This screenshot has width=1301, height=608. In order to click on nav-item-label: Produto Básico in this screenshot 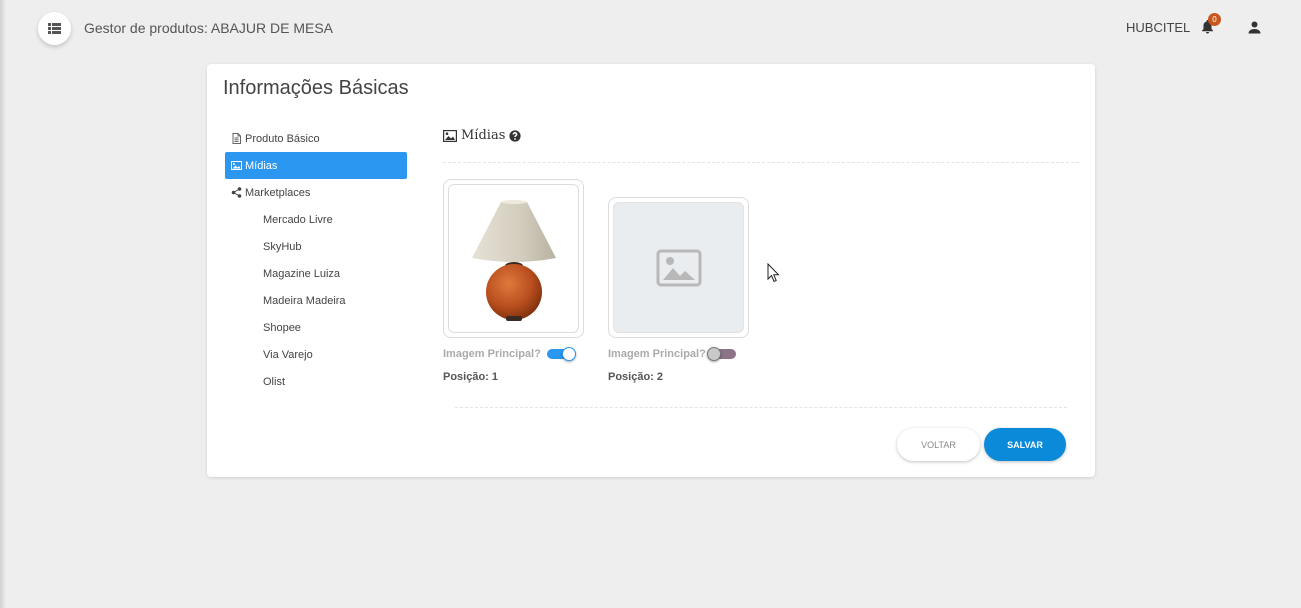, I will do `click(282, 138)`.